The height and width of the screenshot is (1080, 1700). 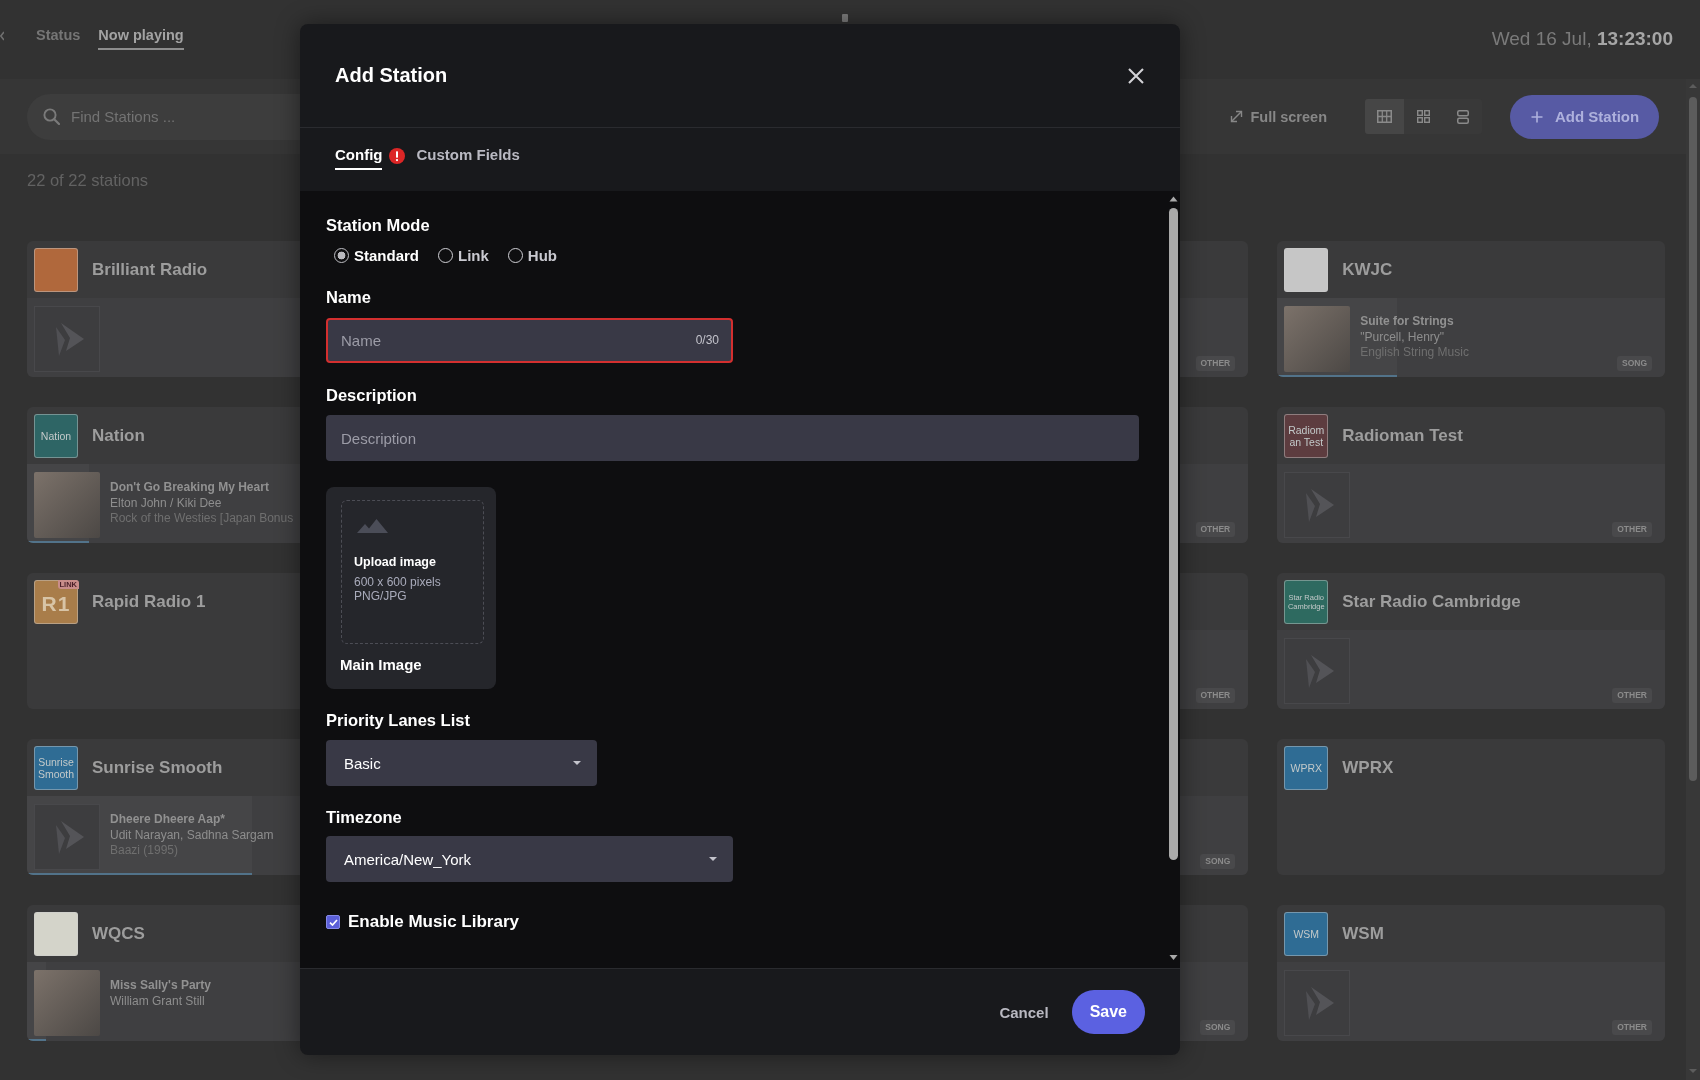 What do you see at coordinates (1363, 933) in the screenshot?
I see `station-name: WSM` at bounding box center [1363, 933].